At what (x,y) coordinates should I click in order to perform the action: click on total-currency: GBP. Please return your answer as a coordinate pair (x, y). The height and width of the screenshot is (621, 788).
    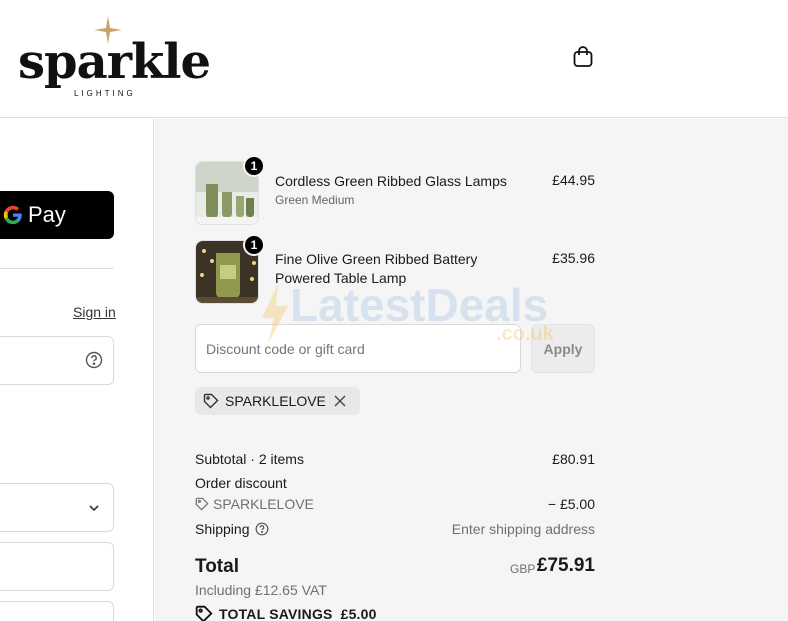
    Looking at the image, I should click on (523, 569).